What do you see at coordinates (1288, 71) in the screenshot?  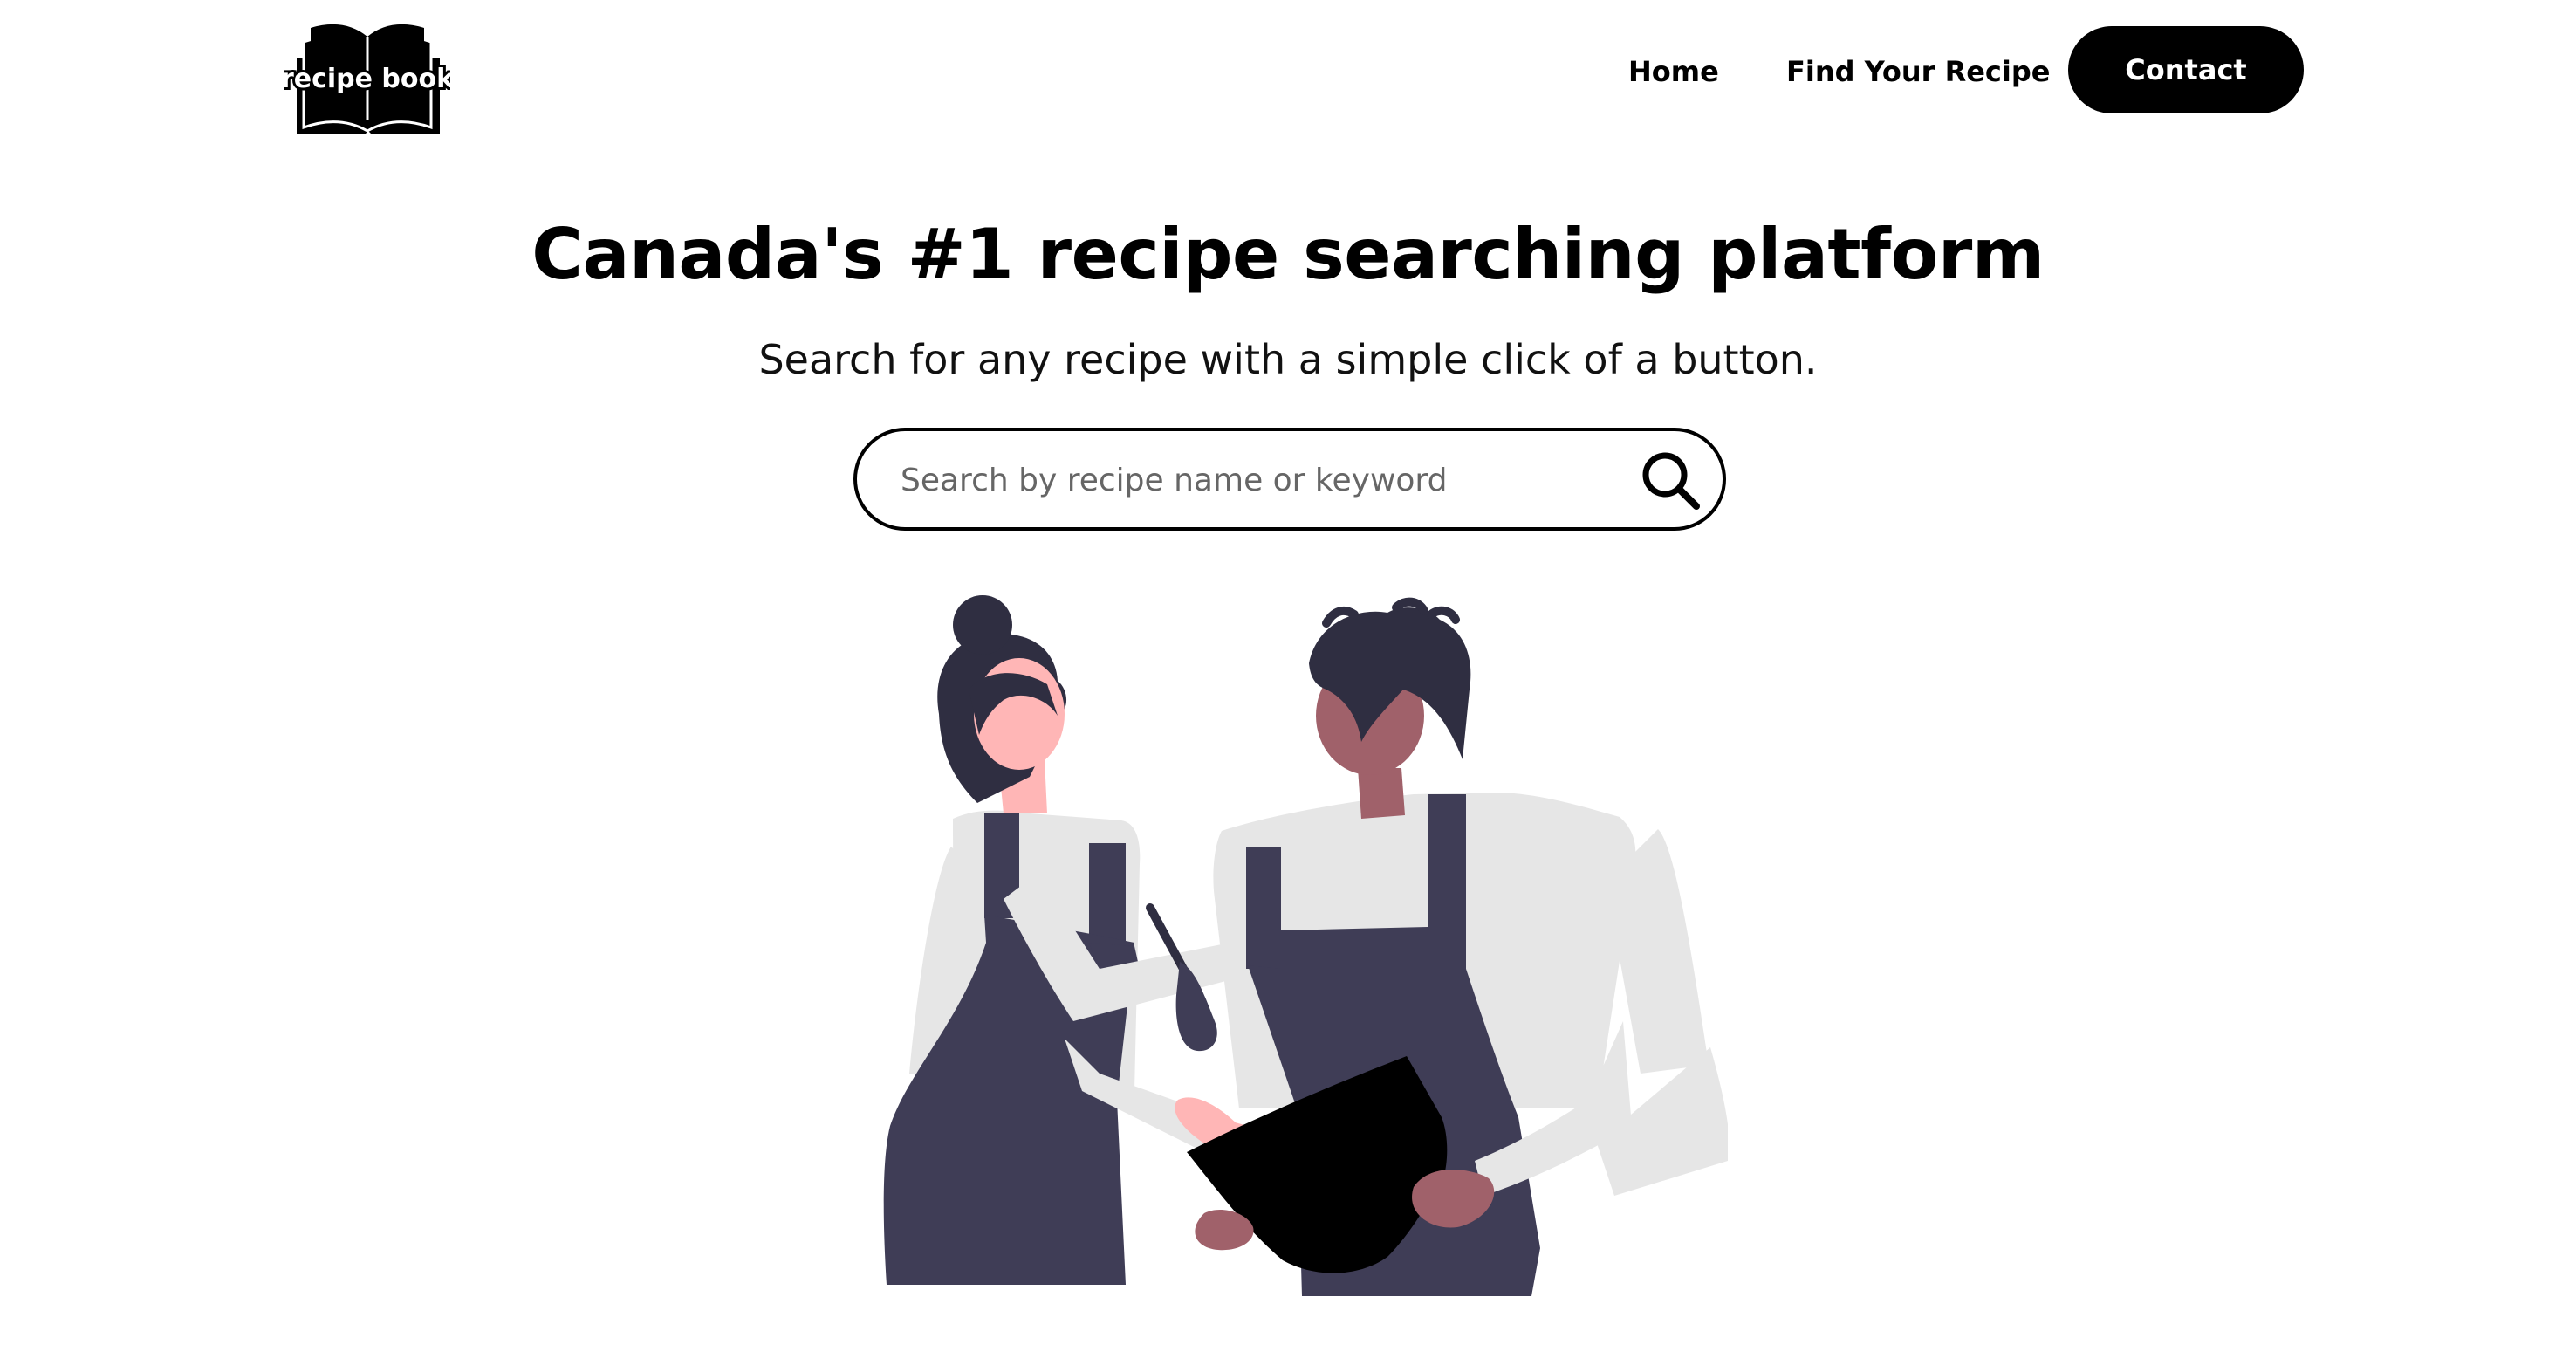 I see `main-nav: Home Find Your Recipe Contact` at bounding box center [1288, 71].